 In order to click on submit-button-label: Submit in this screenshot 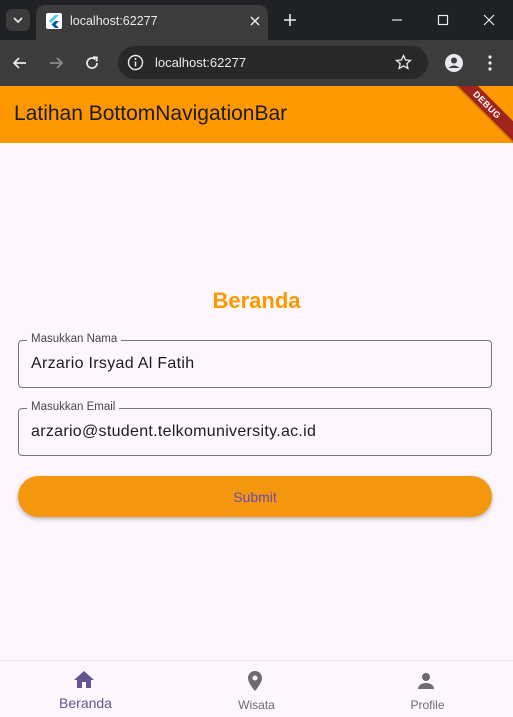, I will do `click(255, 496)`.